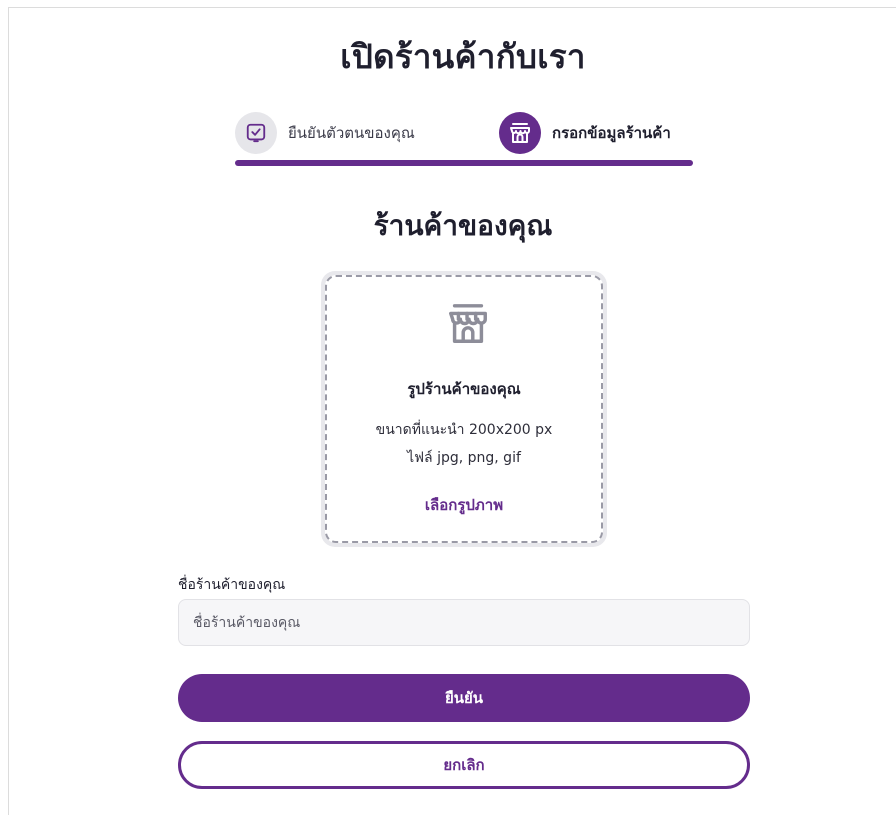 The width and height of the screenshot is (896, 815). I want to click on step-verify-identity-circle, so click(256, 133).